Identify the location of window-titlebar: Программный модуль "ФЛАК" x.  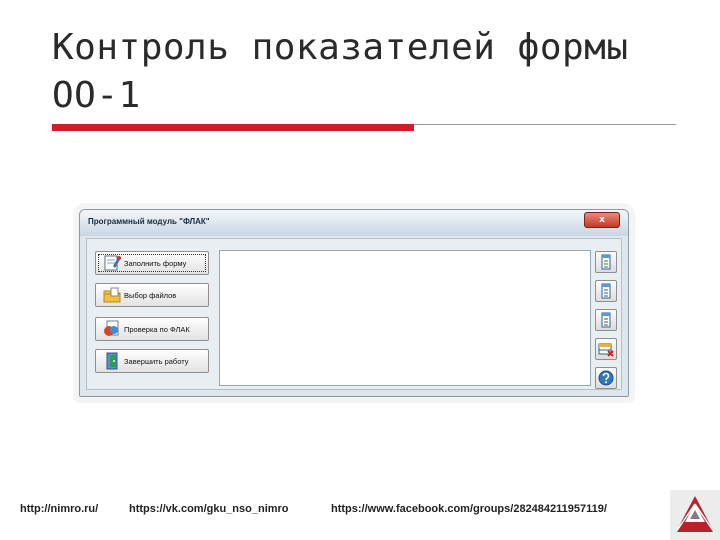
(354, 223).